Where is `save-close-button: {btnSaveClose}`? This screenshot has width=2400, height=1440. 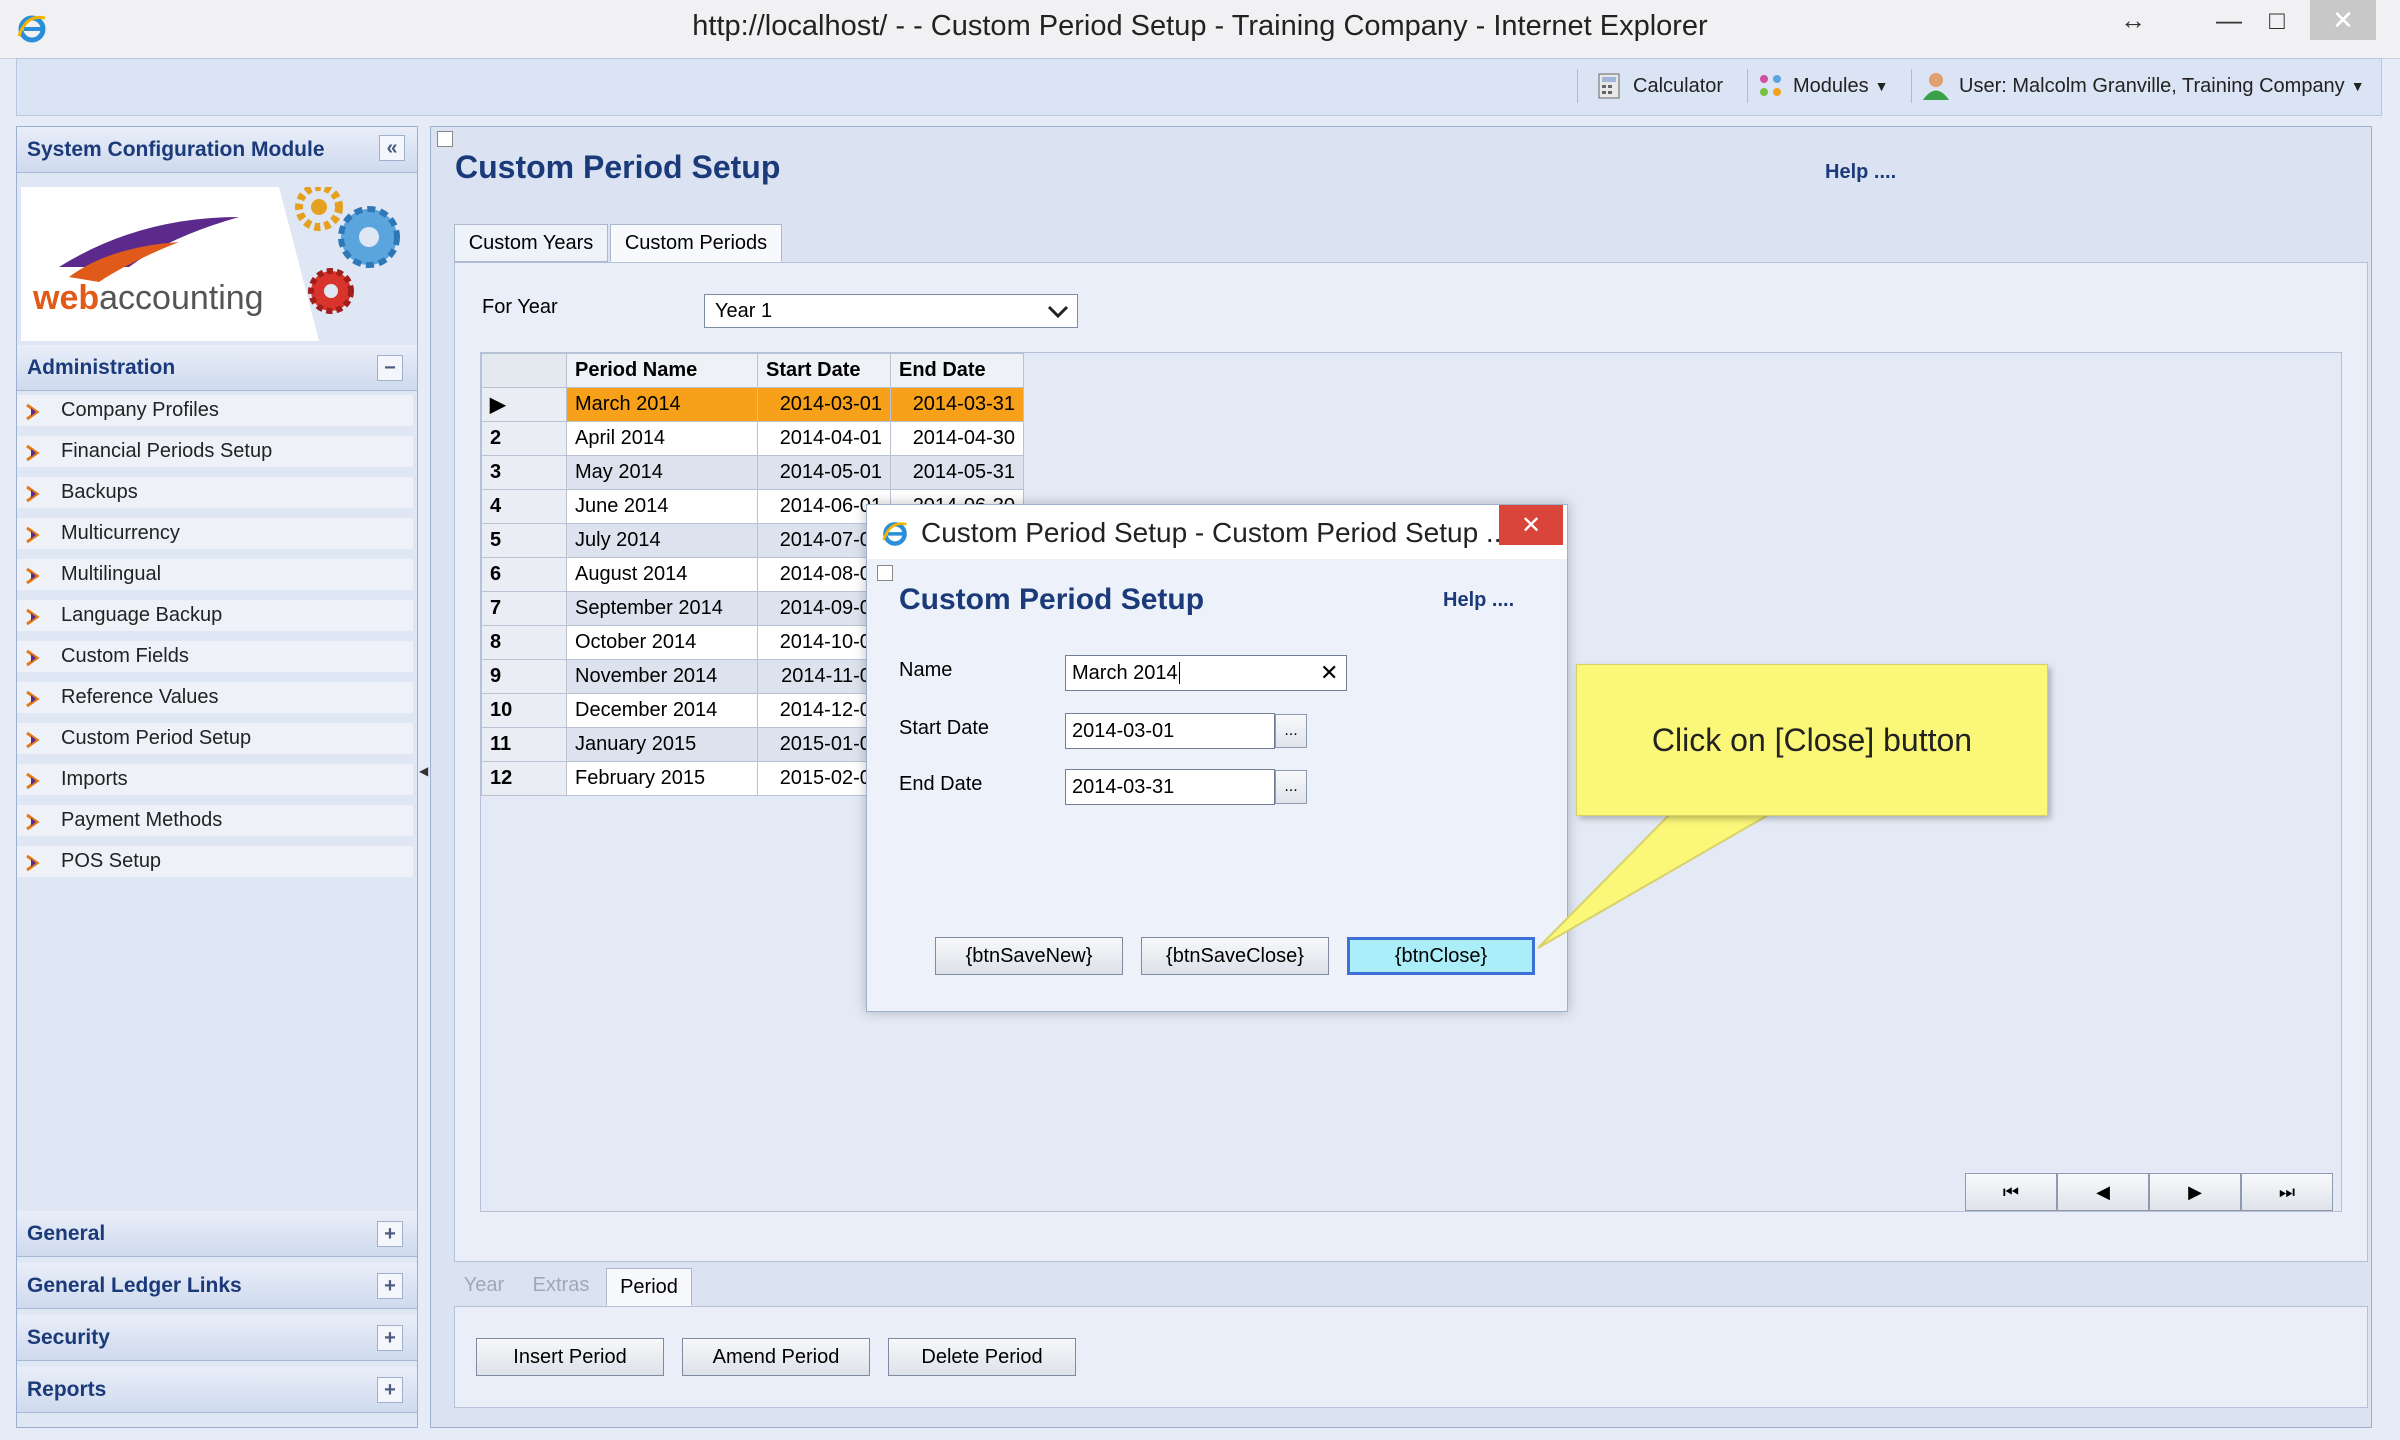
save-close-button: {btnSaveClose} is located at coordinates (1235, 956).